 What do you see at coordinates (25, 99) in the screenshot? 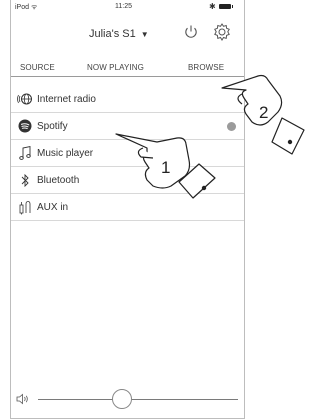
I see `internet-radio-icon` at bounding box center [25, 99].